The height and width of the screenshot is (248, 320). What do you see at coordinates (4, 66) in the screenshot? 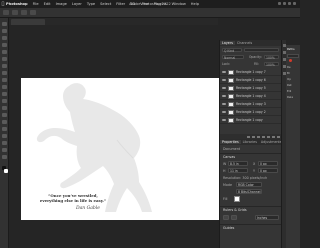
I see `healing-tool-icon` at bounding box center [4, 66].